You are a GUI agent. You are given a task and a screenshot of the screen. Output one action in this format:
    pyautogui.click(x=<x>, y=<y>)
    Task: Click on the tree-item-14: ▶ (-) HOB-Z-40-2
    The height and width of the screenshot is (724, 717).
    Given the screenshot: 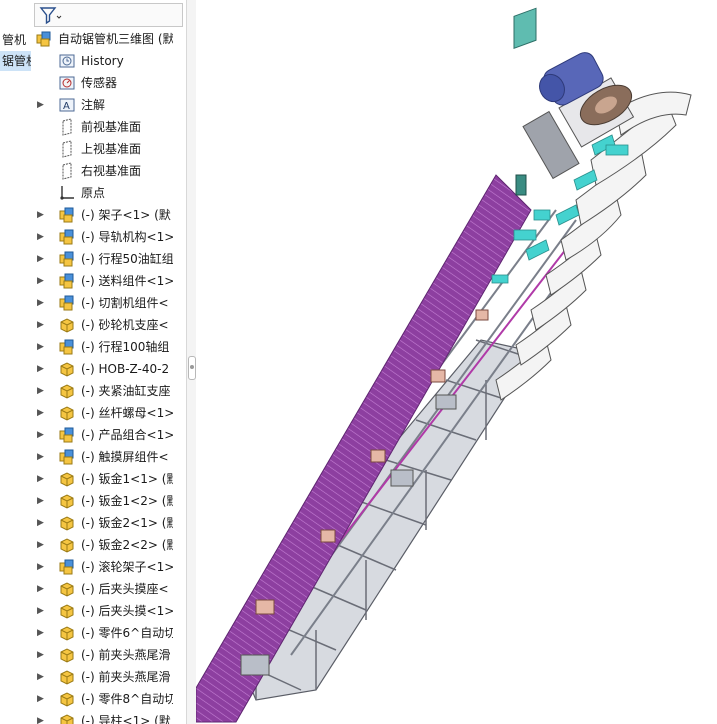 What is the action you would take?
    pyautogui.click(x=102, y=369)
    